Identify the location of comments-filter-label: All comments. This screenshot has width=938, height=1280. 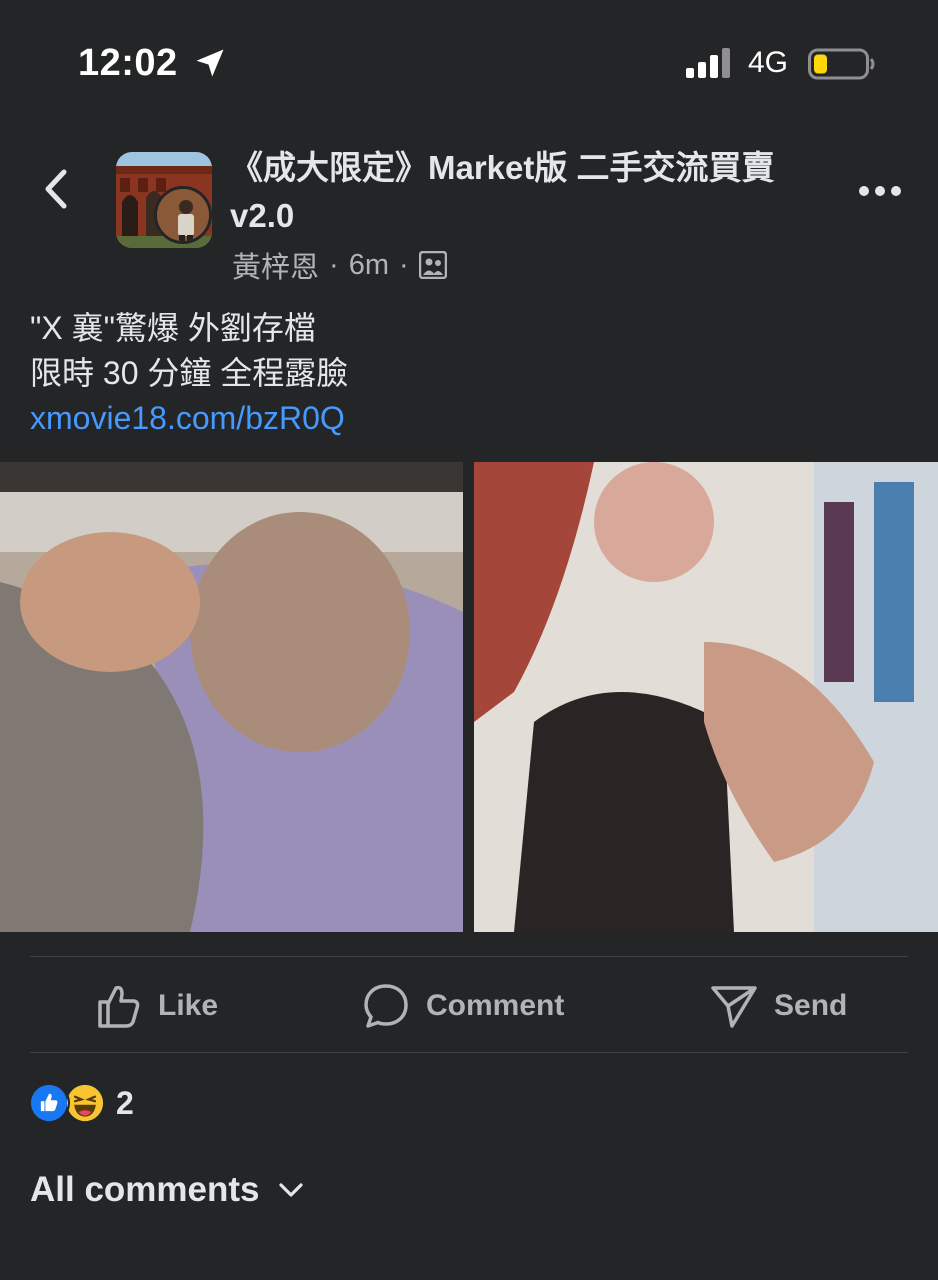
(145, 1189).